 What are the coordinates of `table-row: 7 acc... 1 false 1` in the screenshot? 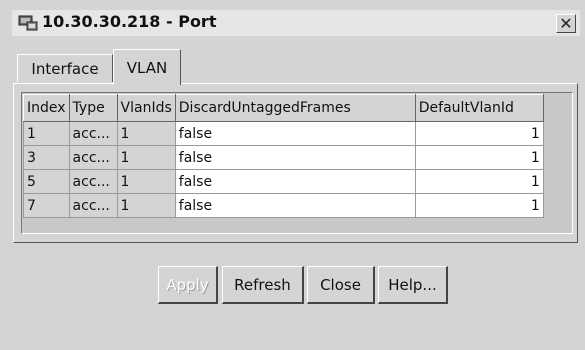 It's located at (283, 205).